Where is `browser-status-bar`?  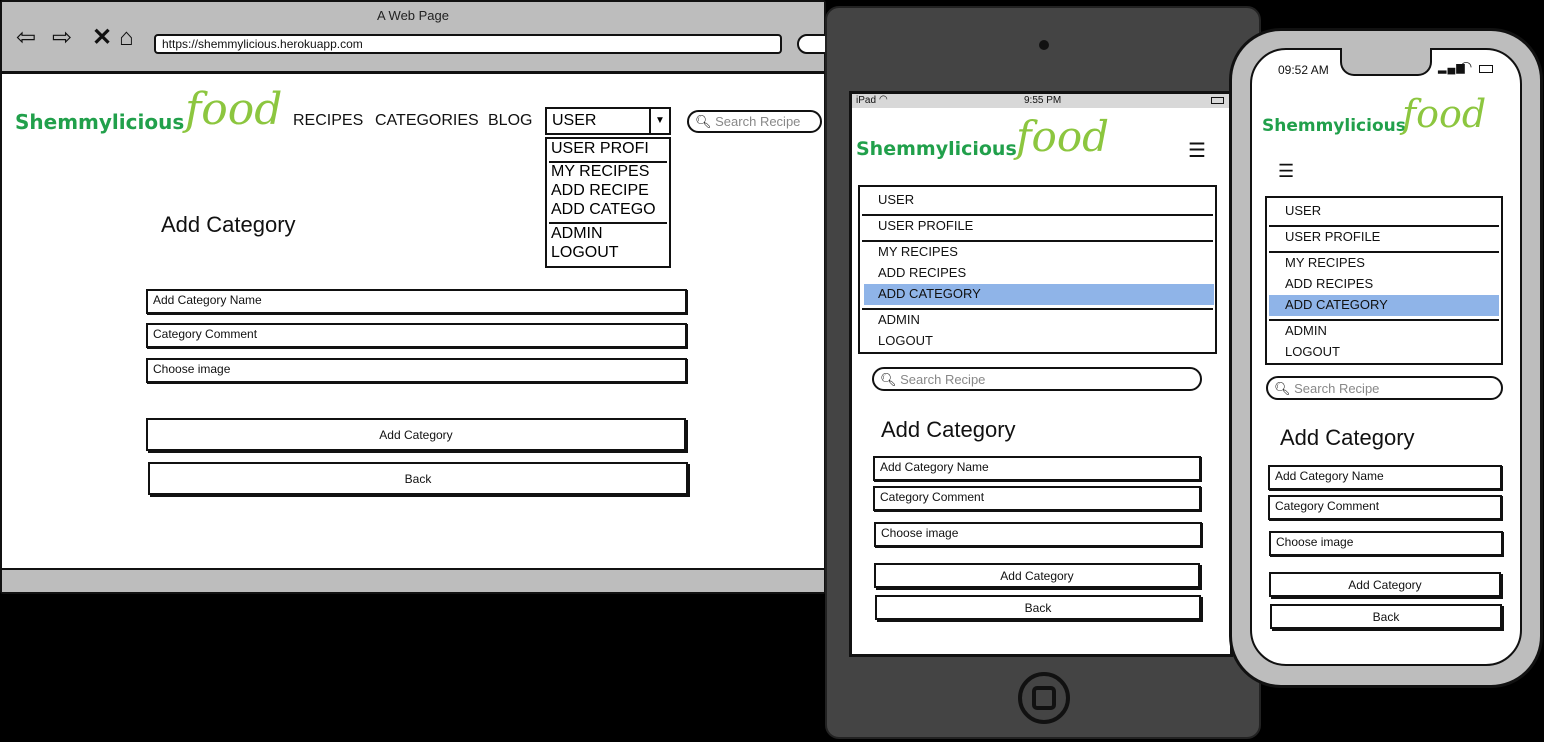
browser-status-bar is located at coordinates (413, 580).